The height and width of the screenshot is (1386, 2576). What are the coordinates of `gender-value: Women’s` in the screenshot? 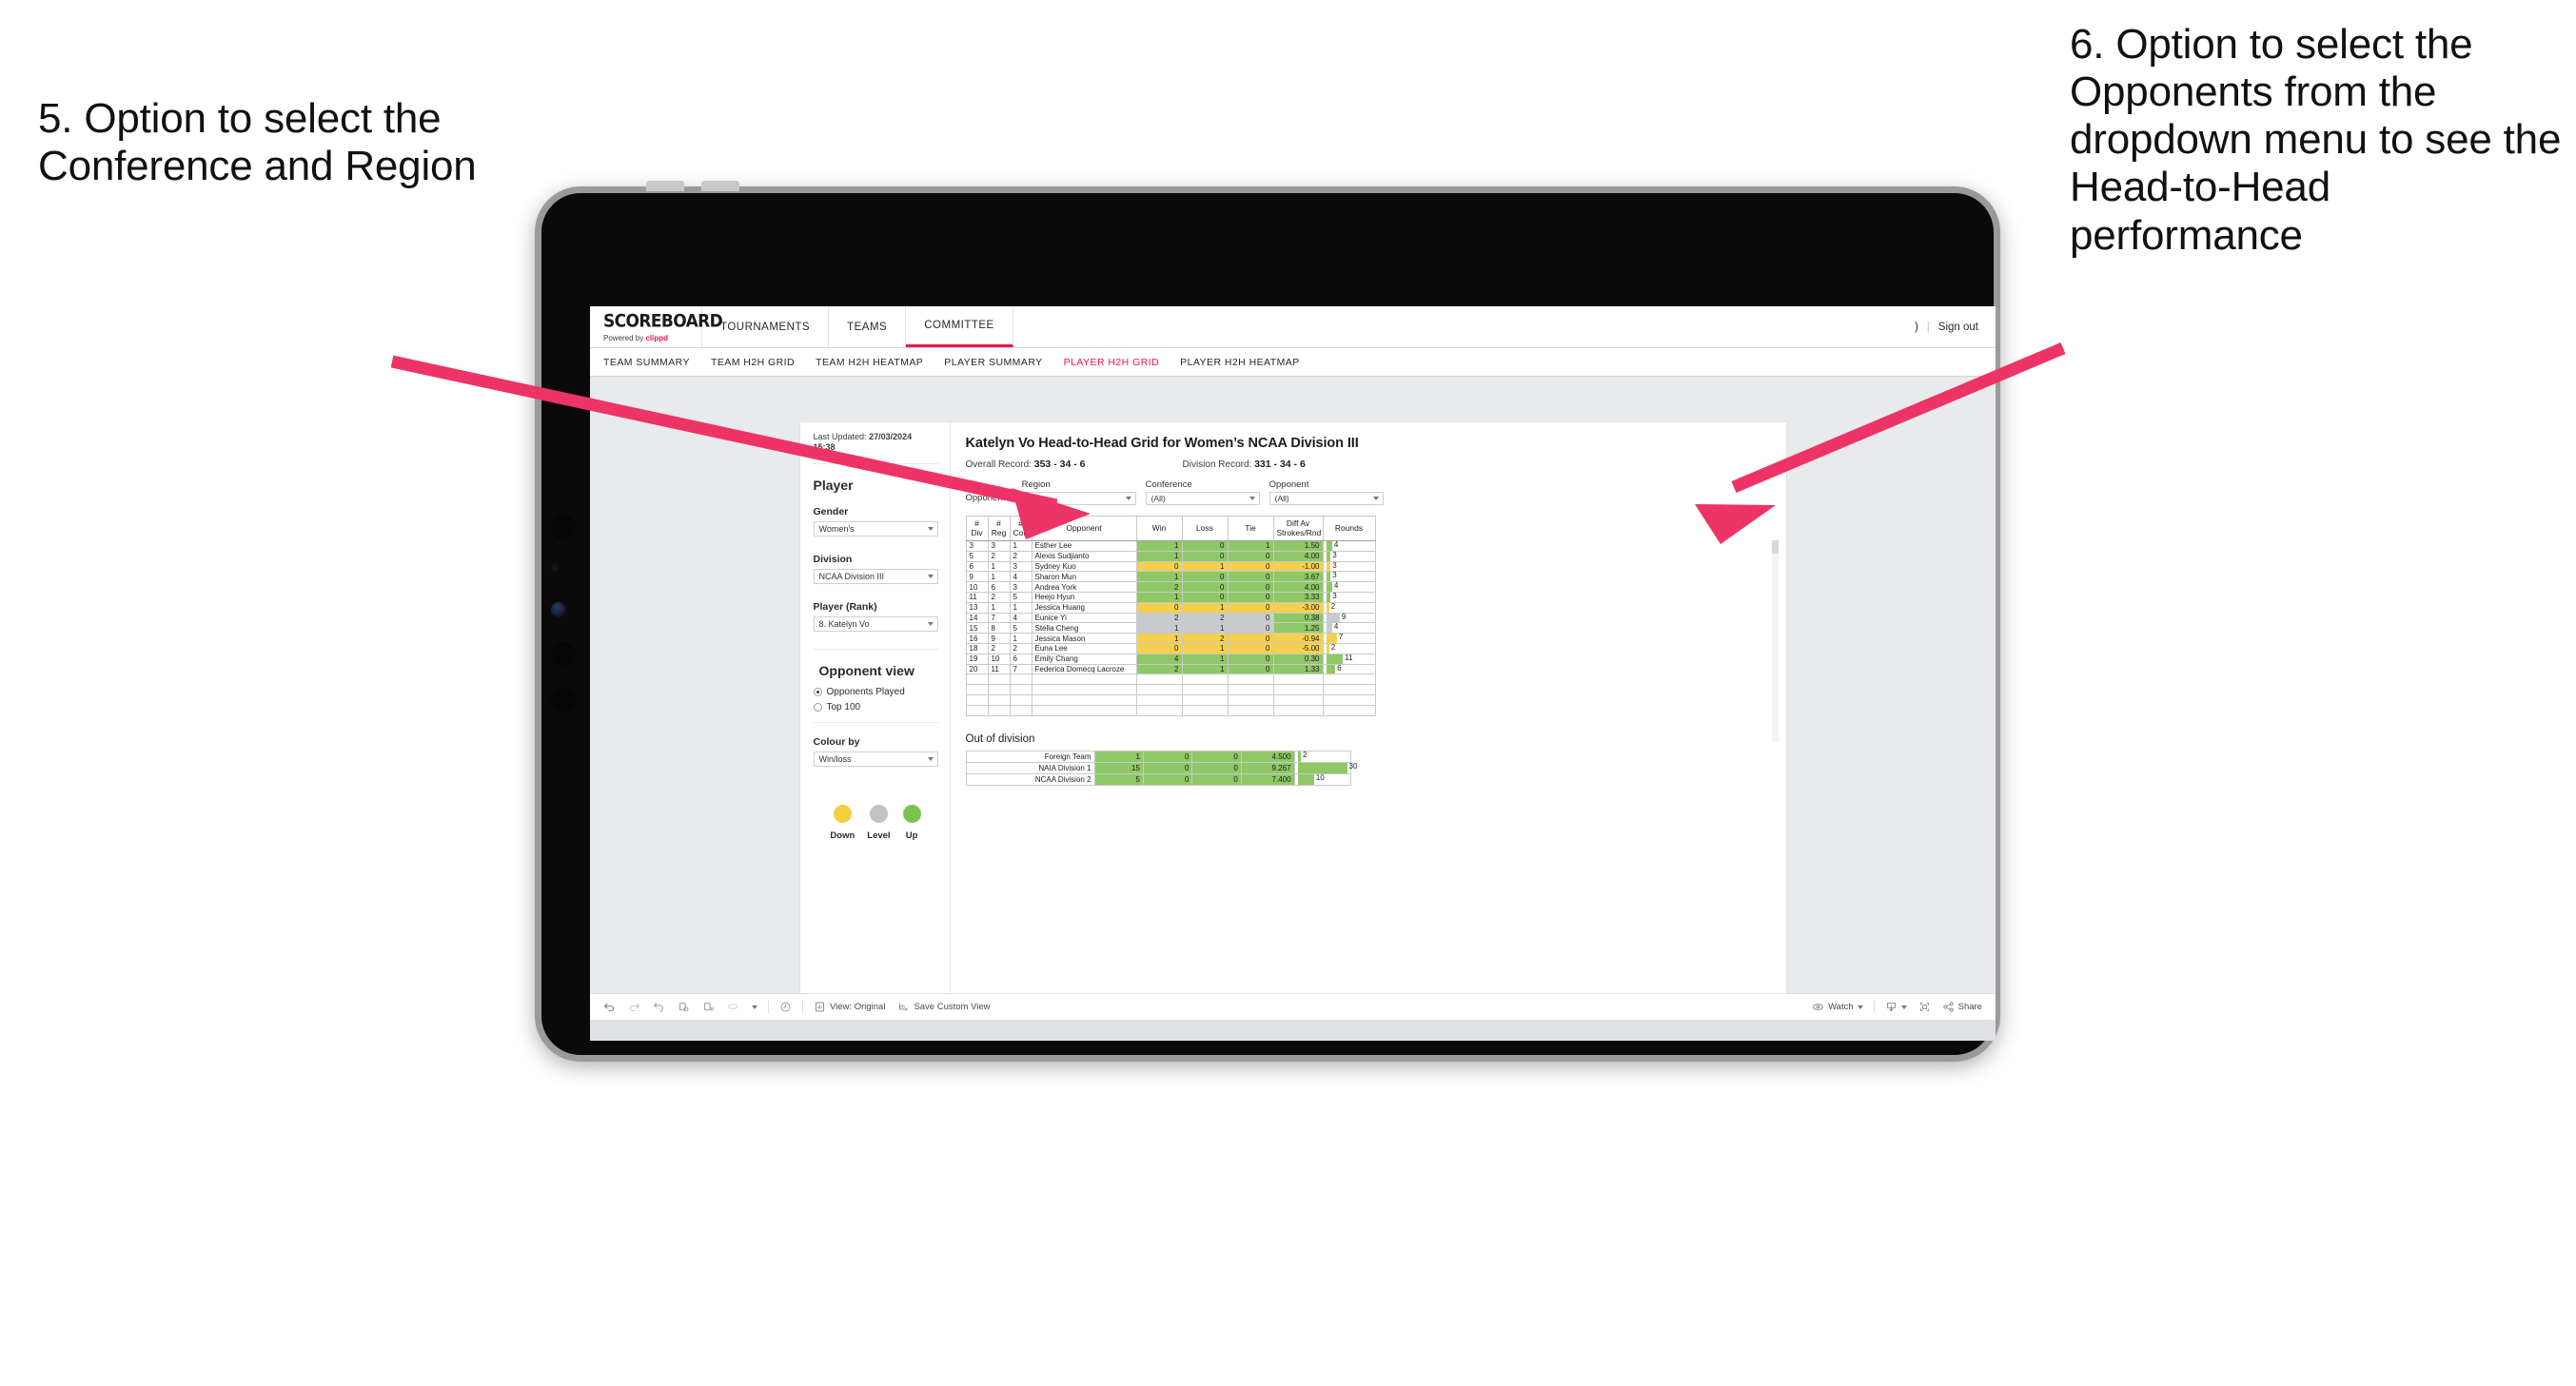 It's located at (836, 528).